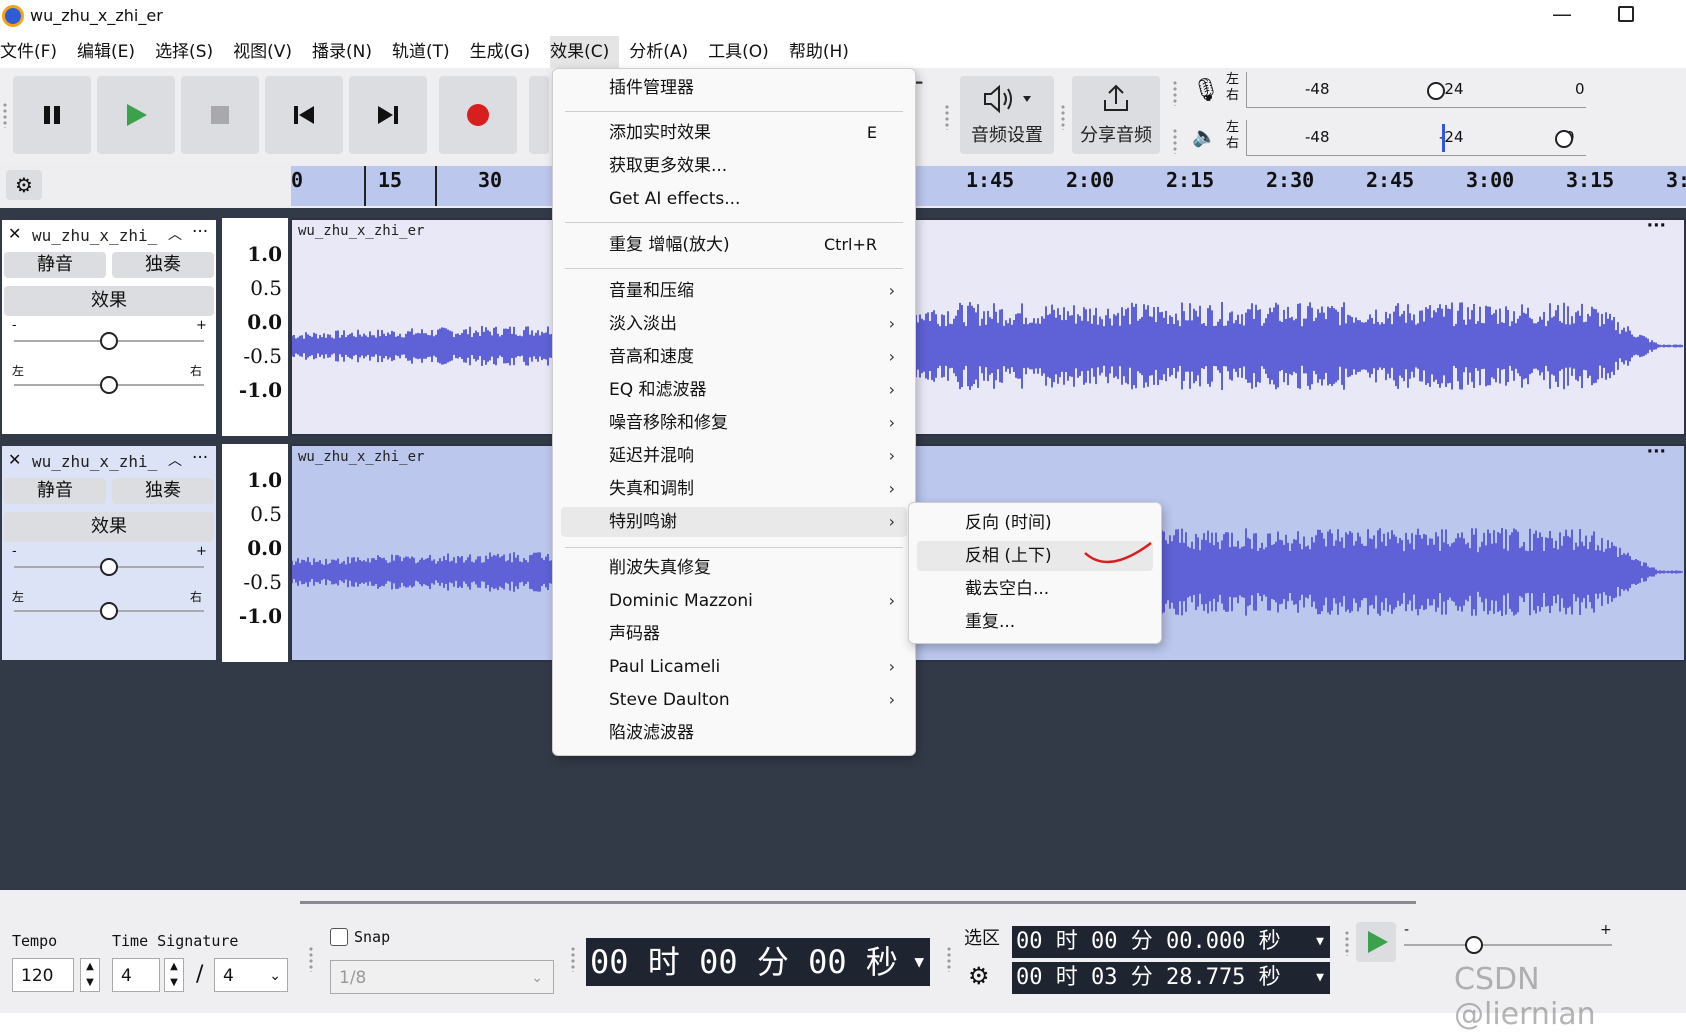 The height and width of the screenshot is (1032, 1686). I want to click on time-signature-stepper: ▲ ▼, so click(174, 975).